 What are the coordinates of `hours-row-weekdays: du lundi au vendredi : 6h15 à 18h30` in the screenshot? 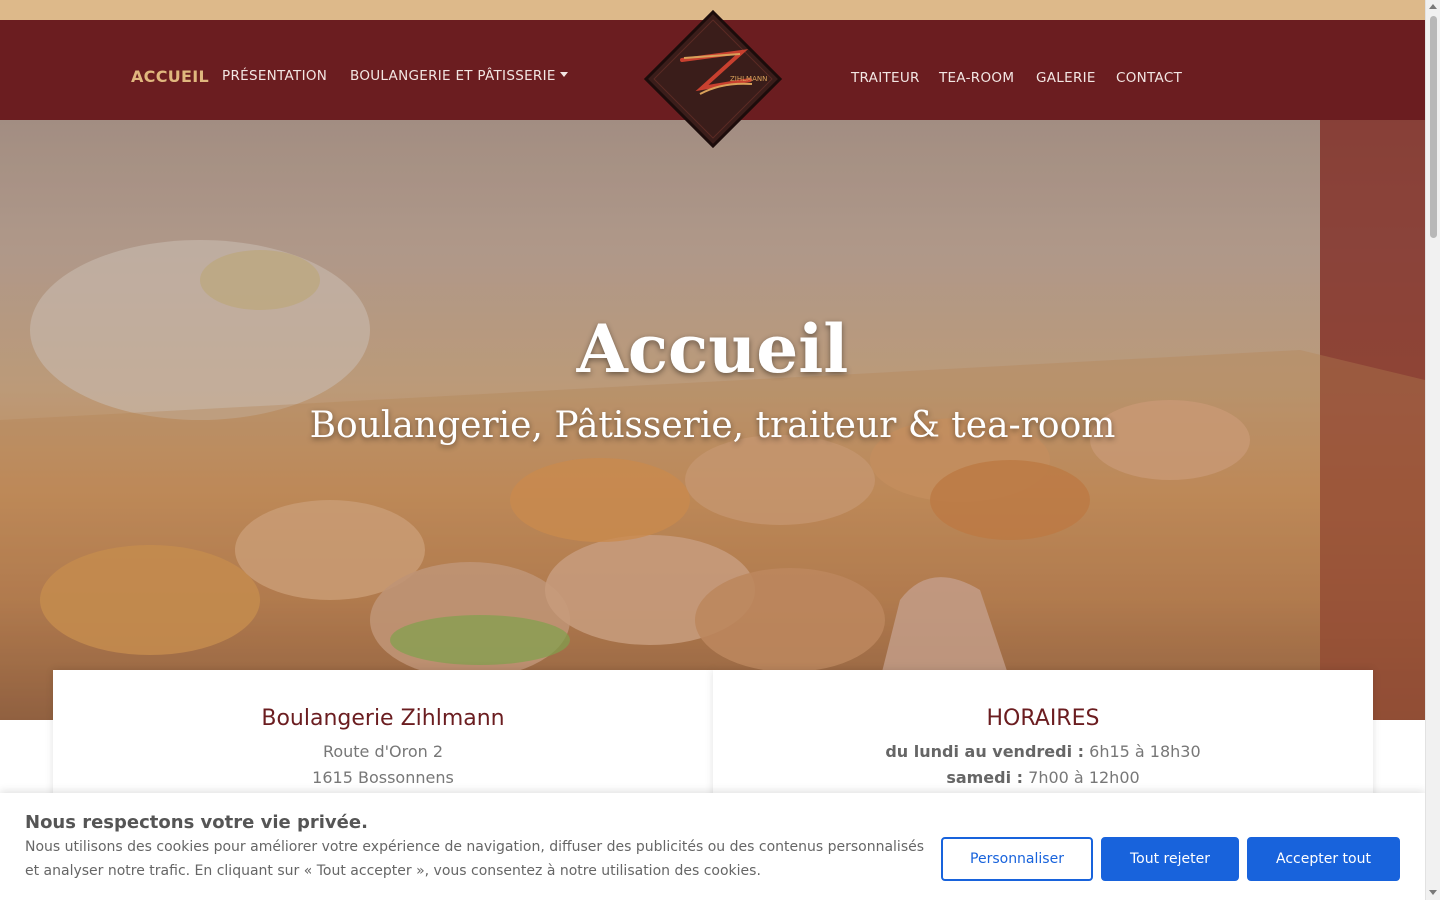 It's located at (1043, 752).